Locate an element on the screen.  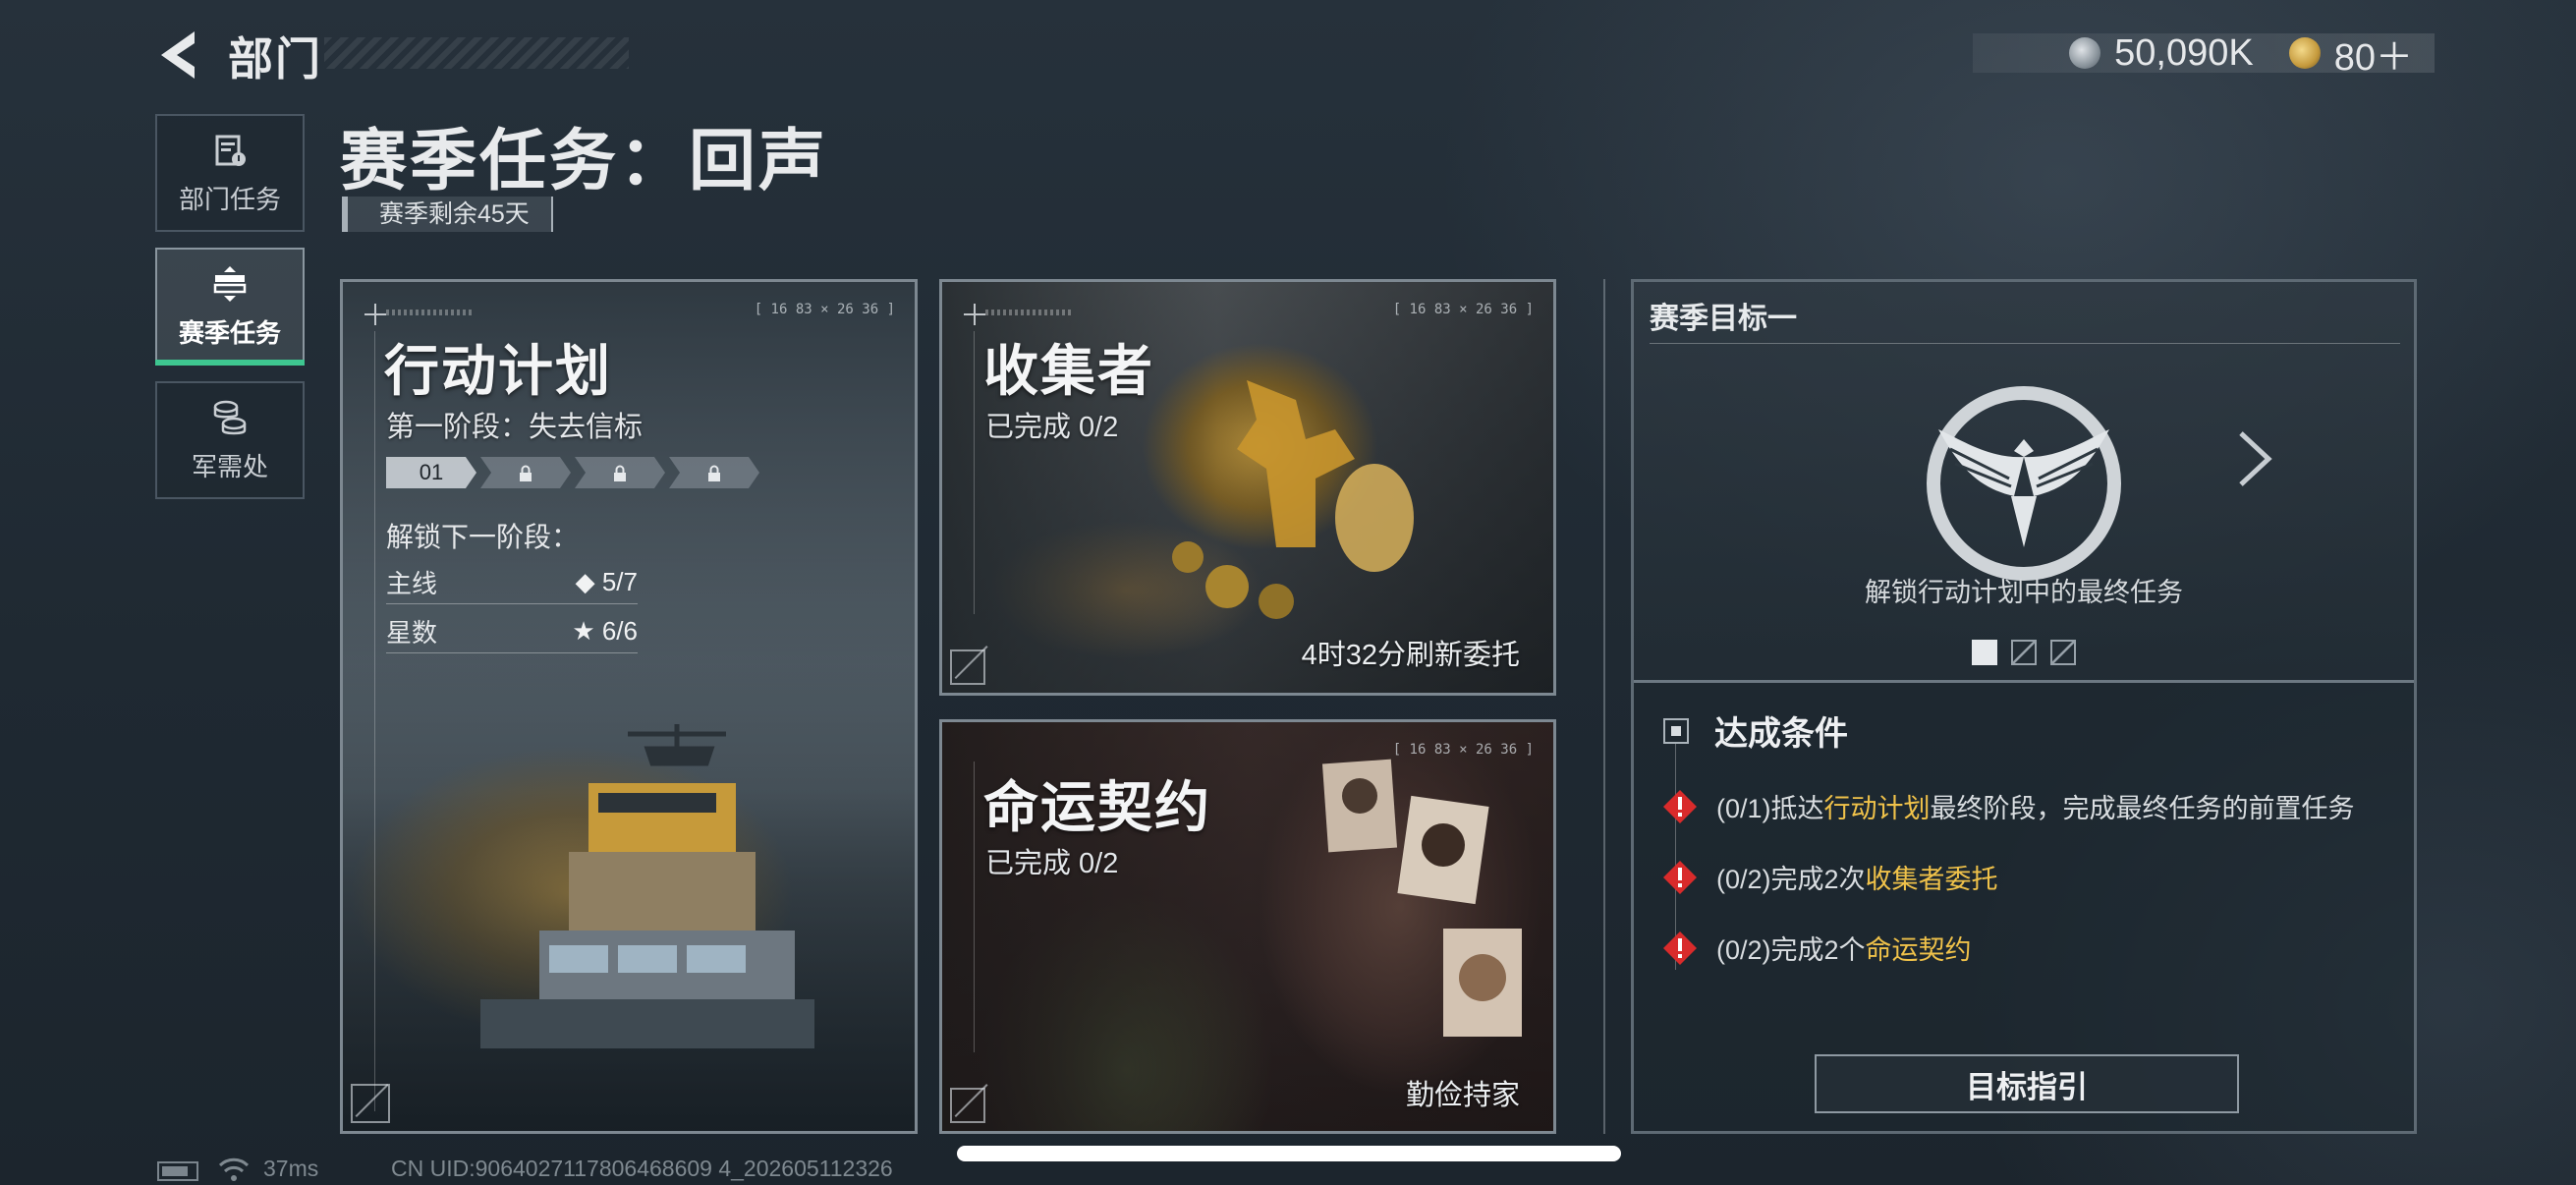
coin-amount: 50,090K is located at coordinates (2184, 53).